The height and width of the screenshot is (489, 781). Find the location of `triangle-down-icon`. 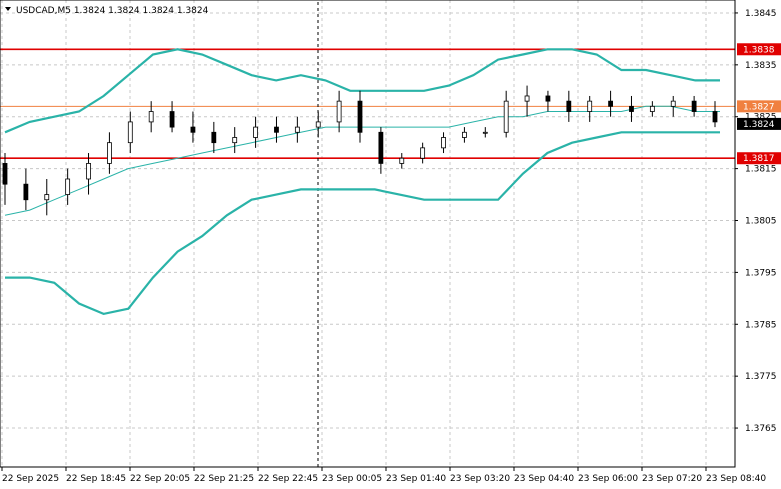

triangle-down-icon is located at coordinates (8, 9).